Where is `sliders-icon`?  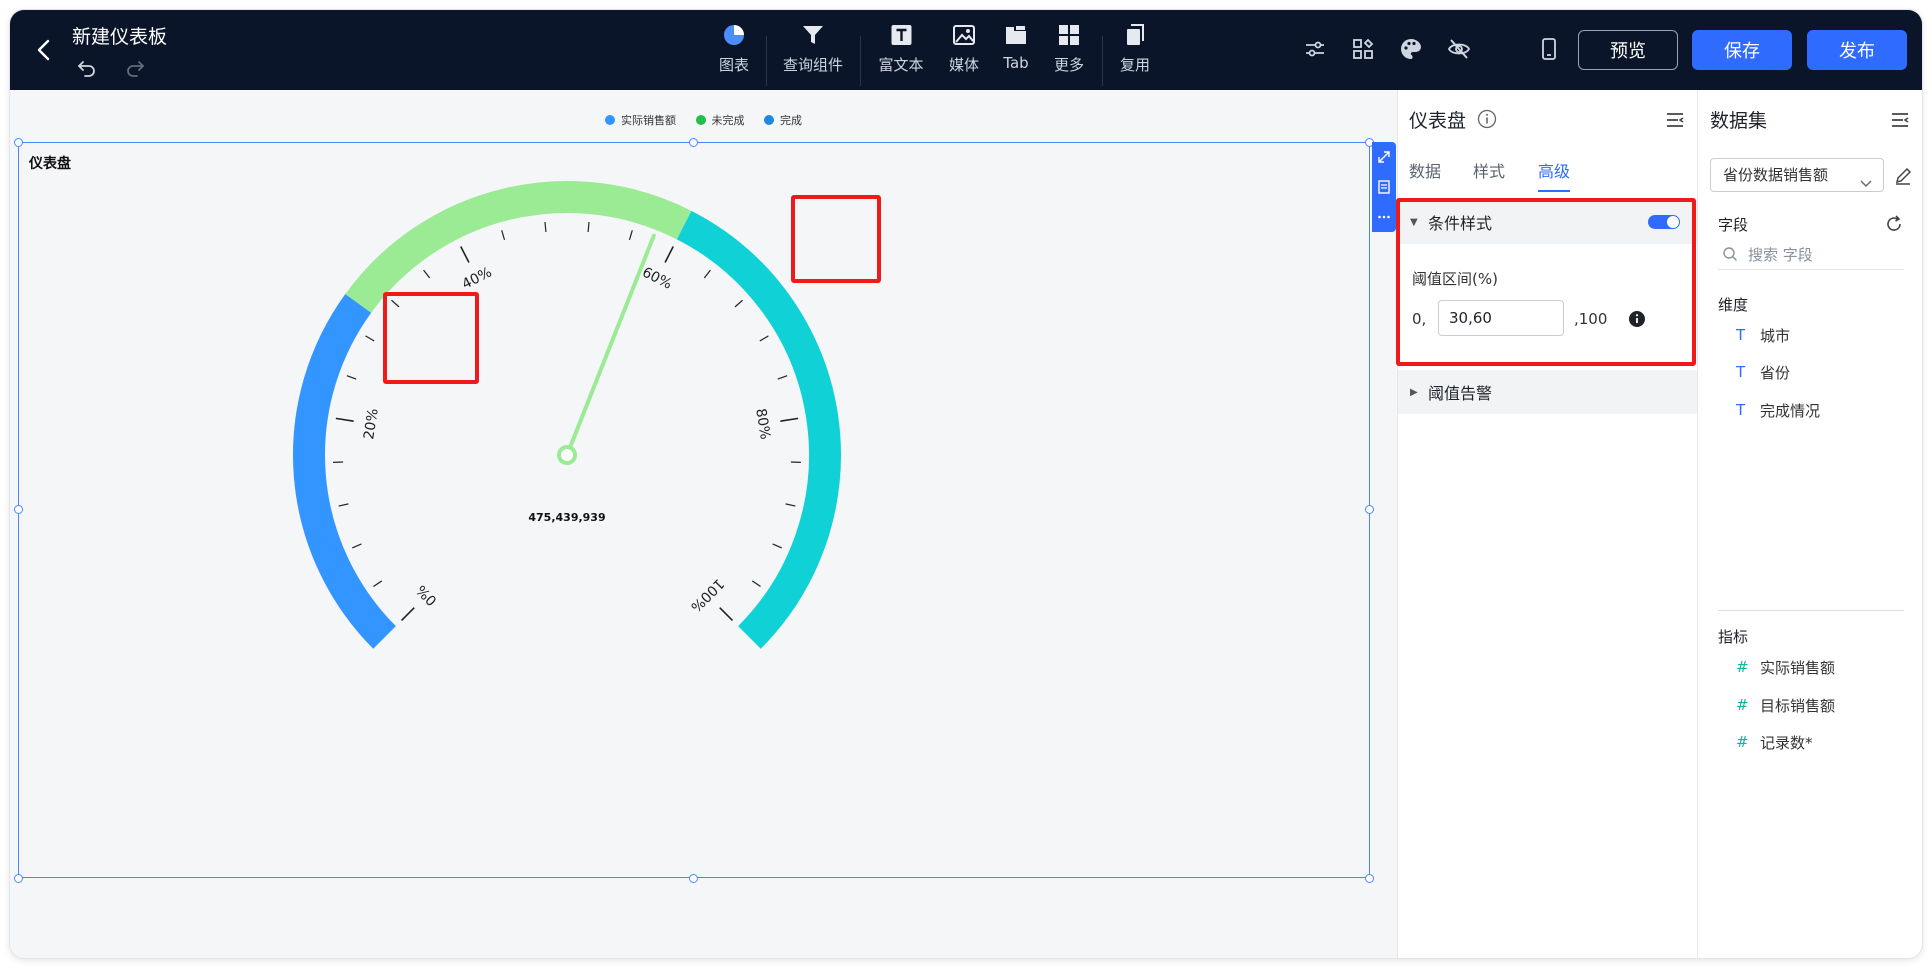
sliders-icon is located at coordinates (1315, 49).